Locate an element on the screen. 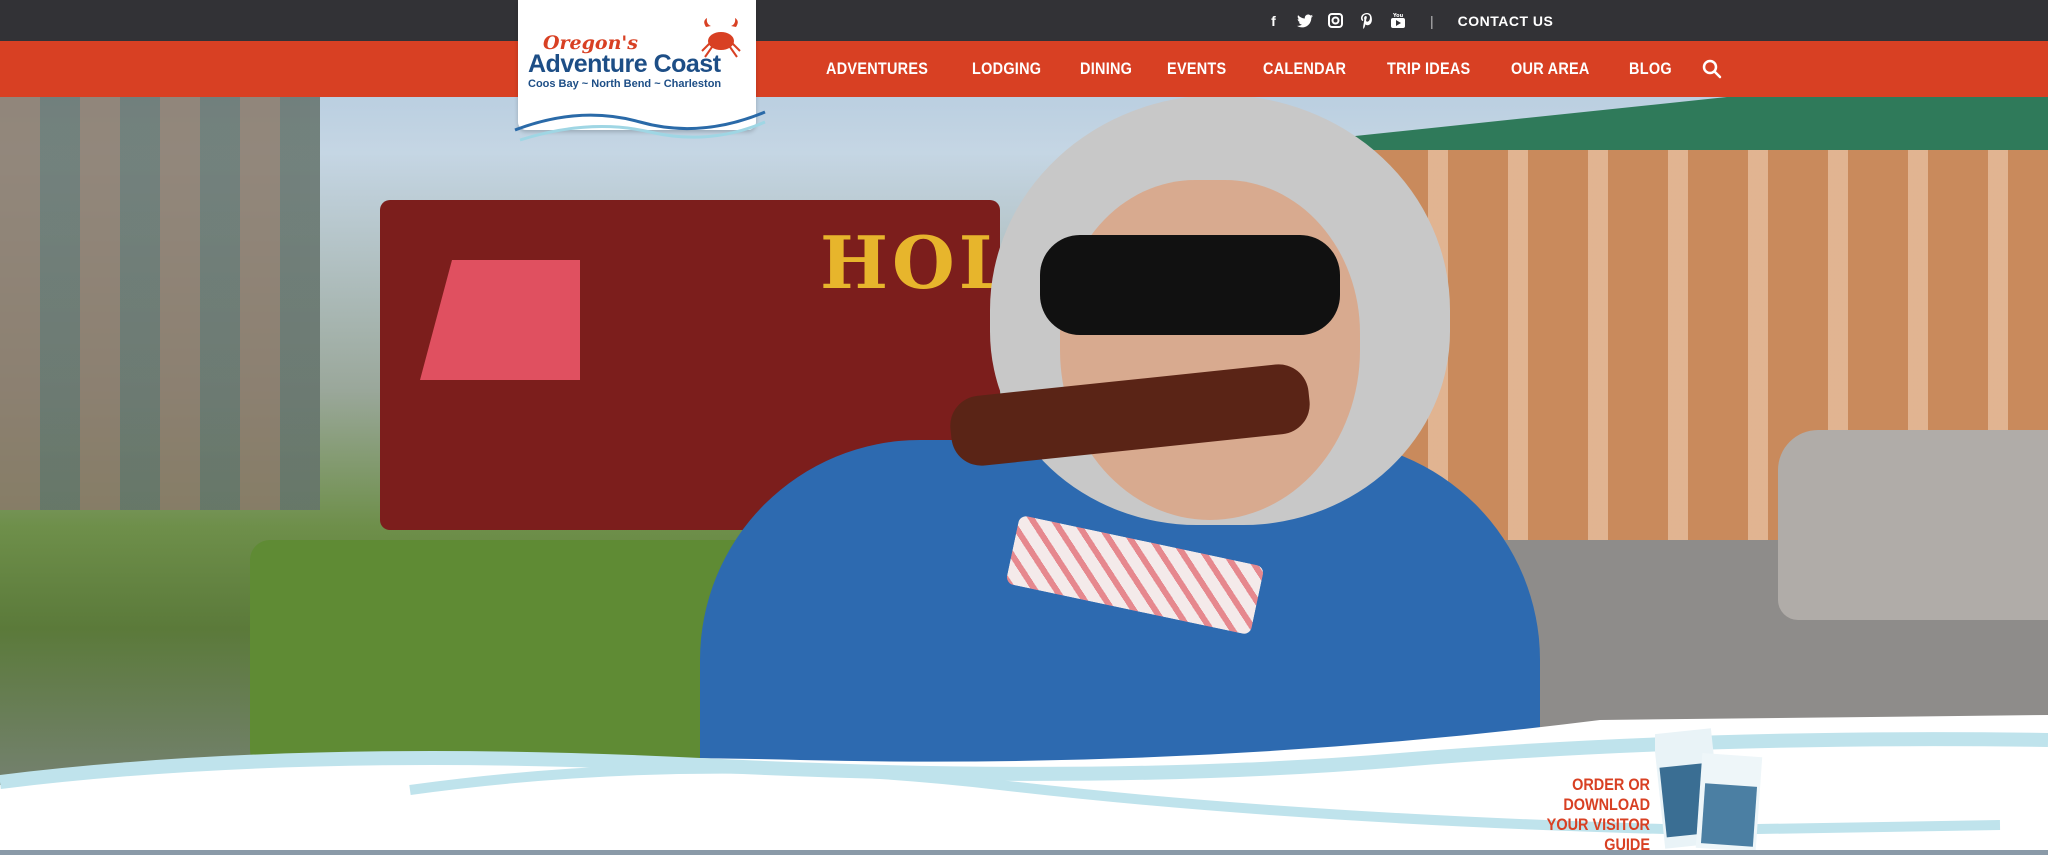  youtube-icon: You is located at coordinates (1397, 20).